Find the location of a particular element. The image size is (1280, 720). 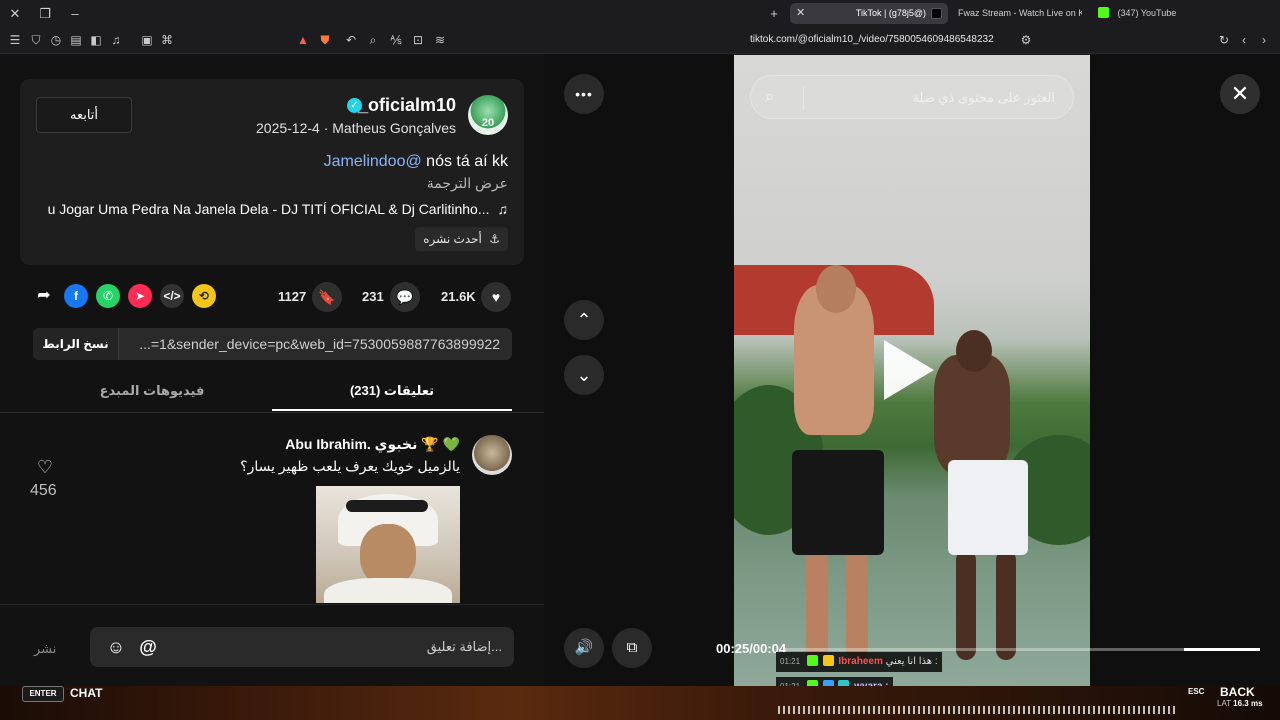

reload-icon: ↻ is located at coordinates (1224, 40).